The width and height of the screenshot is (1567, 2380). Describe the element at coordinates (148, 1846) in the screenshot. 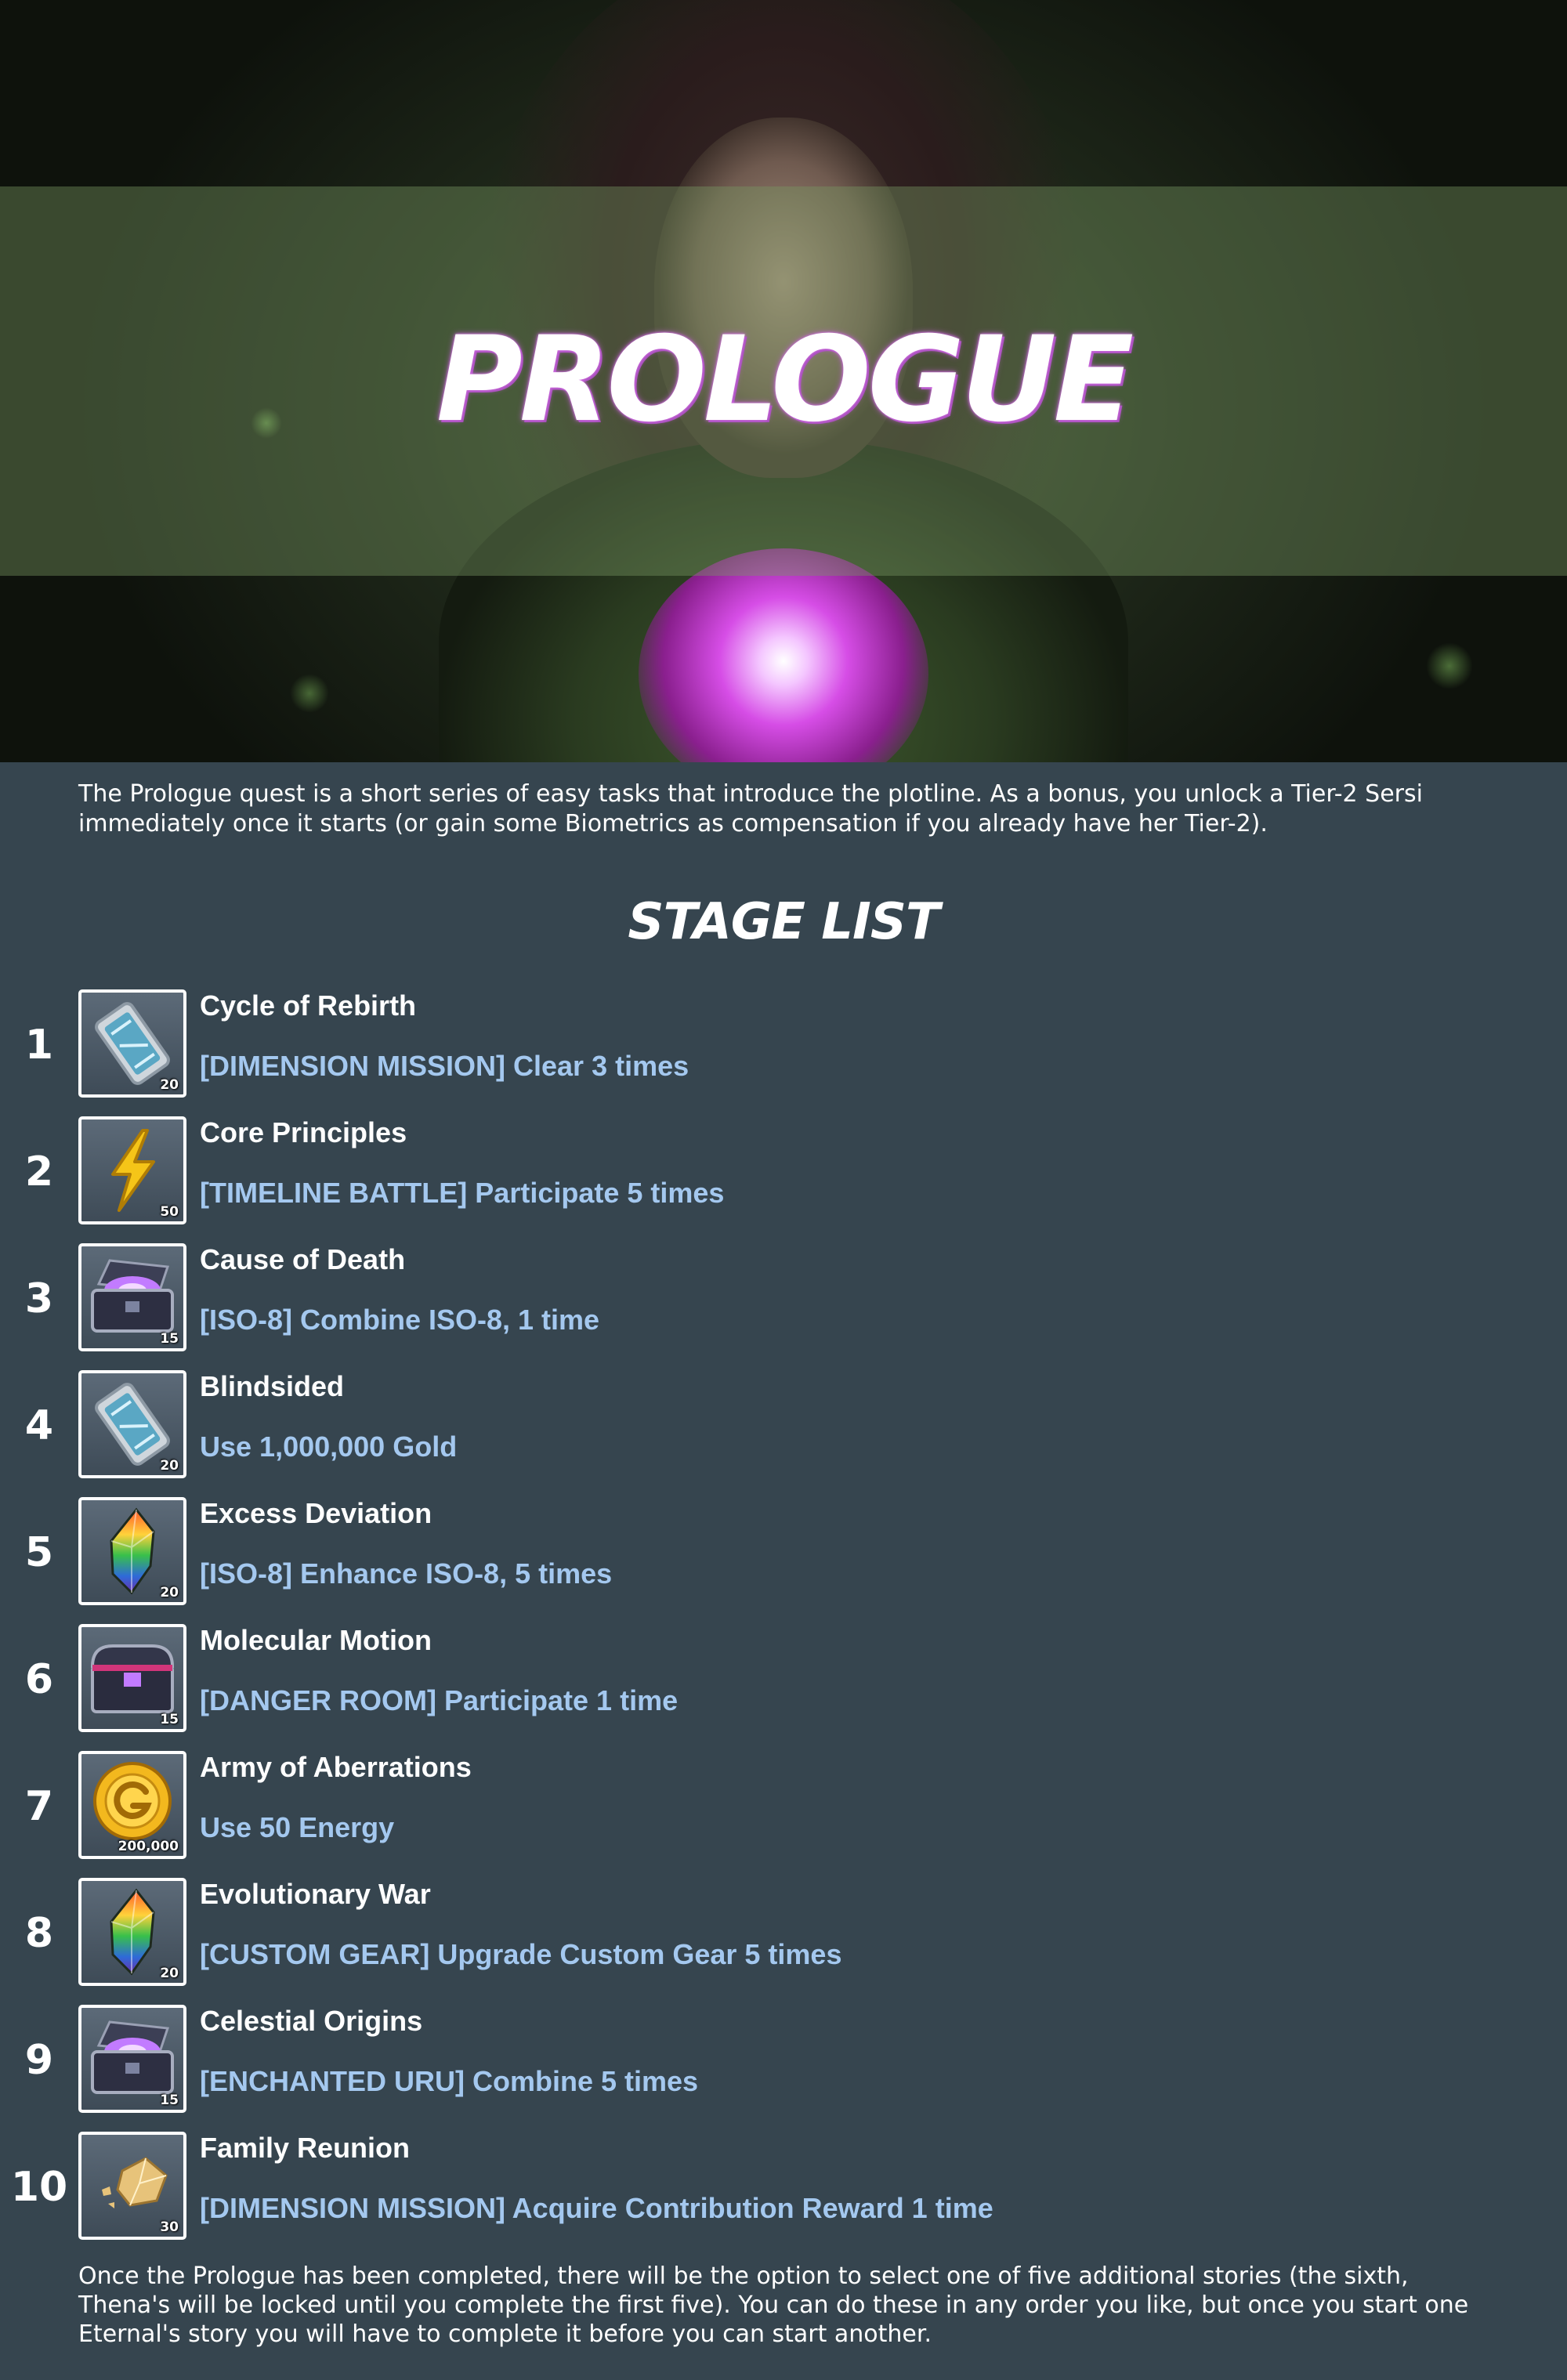

I see `reward-count: 200,000` at that location.